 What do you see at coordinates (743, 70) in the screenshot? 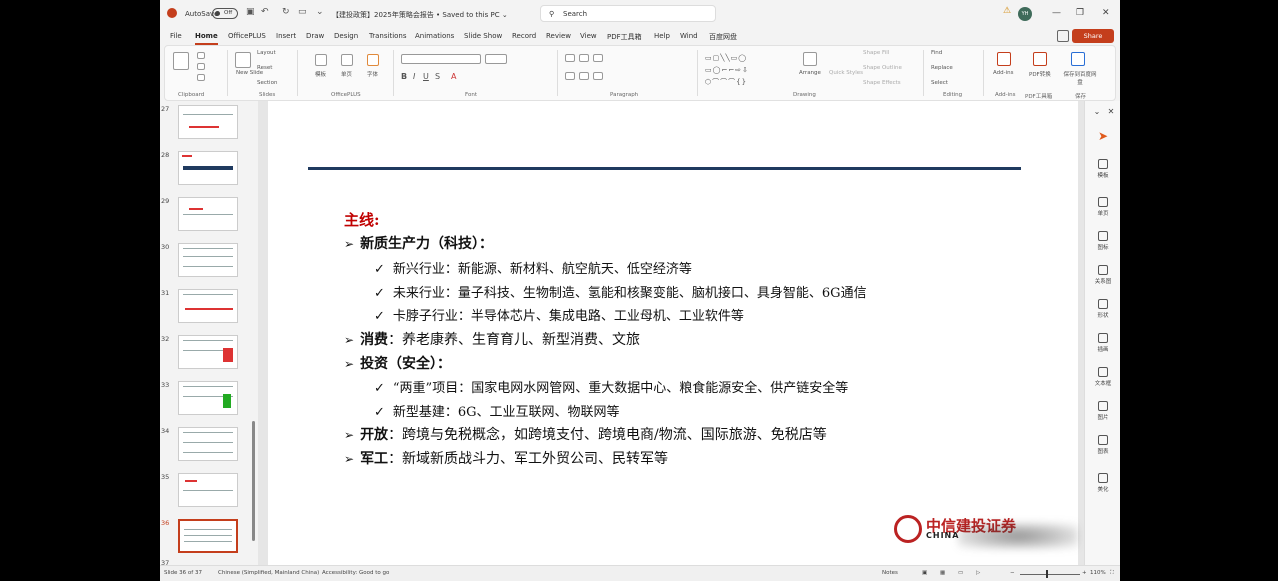
I see `shapes-gallery: ▭▢╲╲▭◯ ▭◯⌐⌐⇨⇩ ⬡⌒⌒⌒{}` at bounding box center [743, 70].